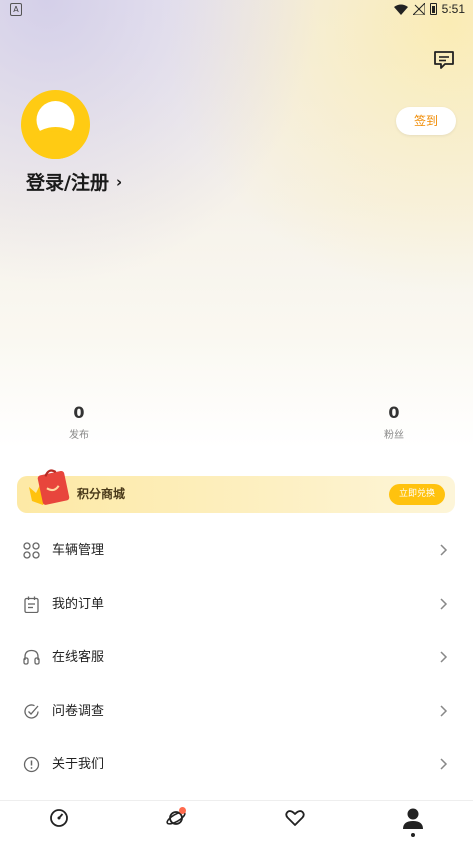 This screenshot has height=841, width=473. Describe the element at coordinates (31, 764) in the screenshot. I see `info-circle-icon` at that location.